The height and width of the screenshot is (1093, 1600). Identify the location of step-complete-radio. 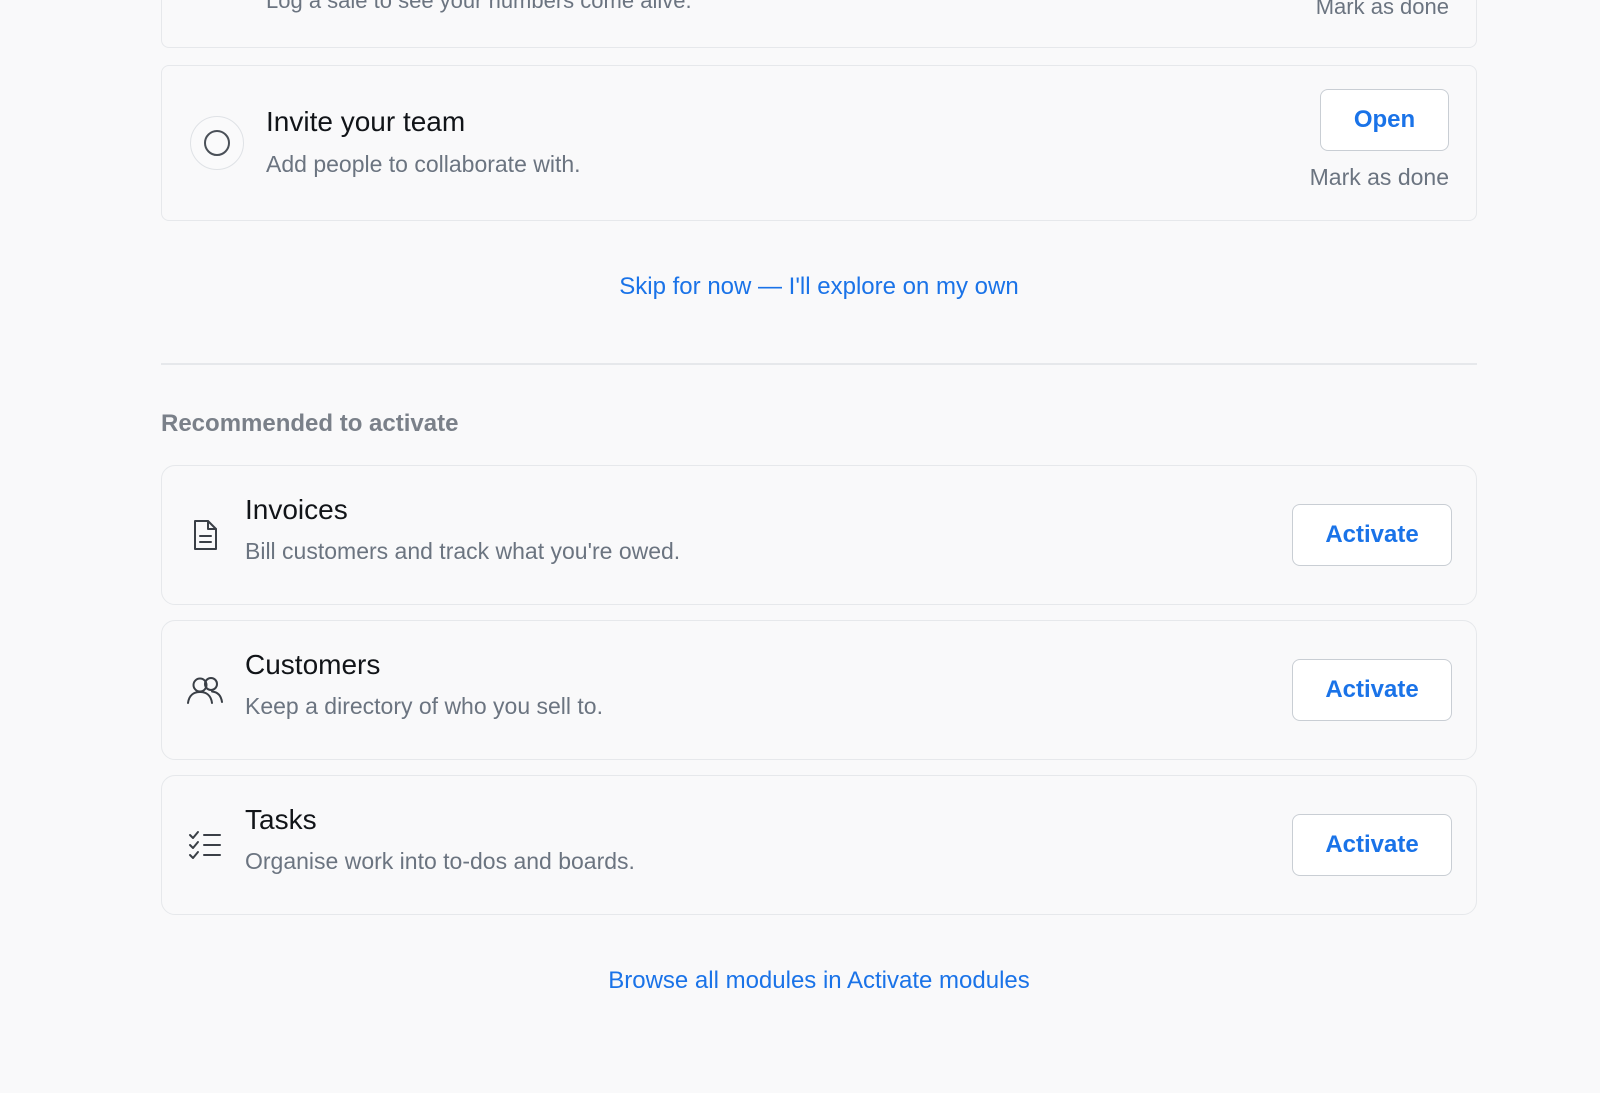
(217, 143).